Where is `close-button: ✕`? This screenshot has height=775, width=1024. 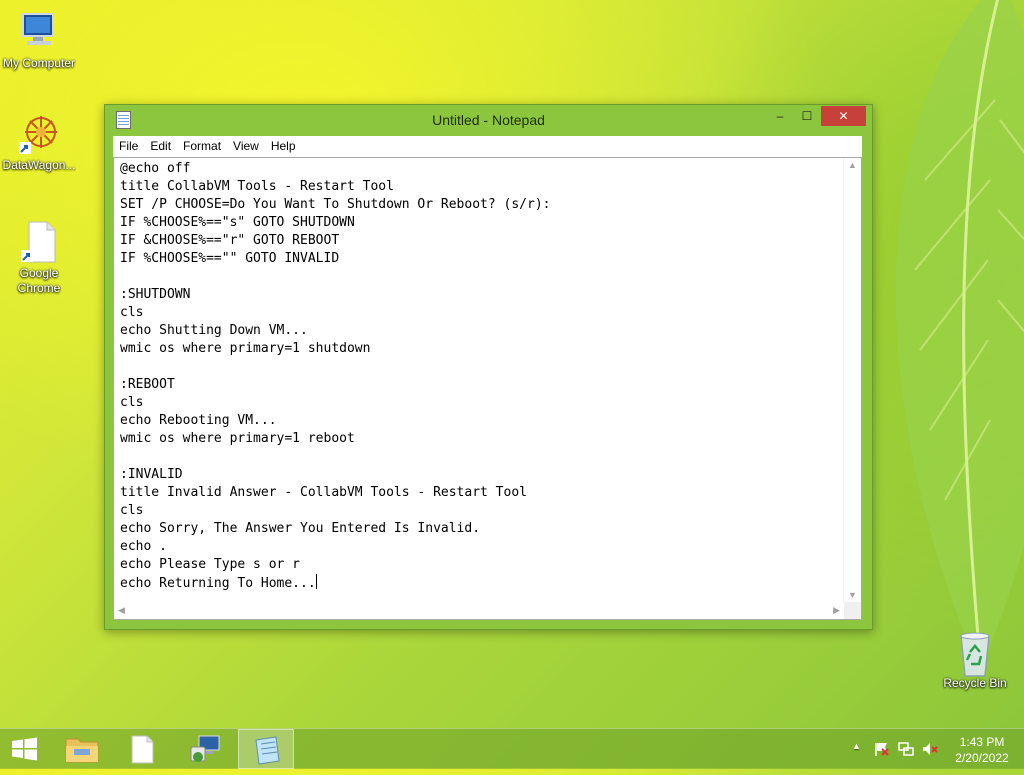
close-button: ✕ is located at coordinates (843, 116).